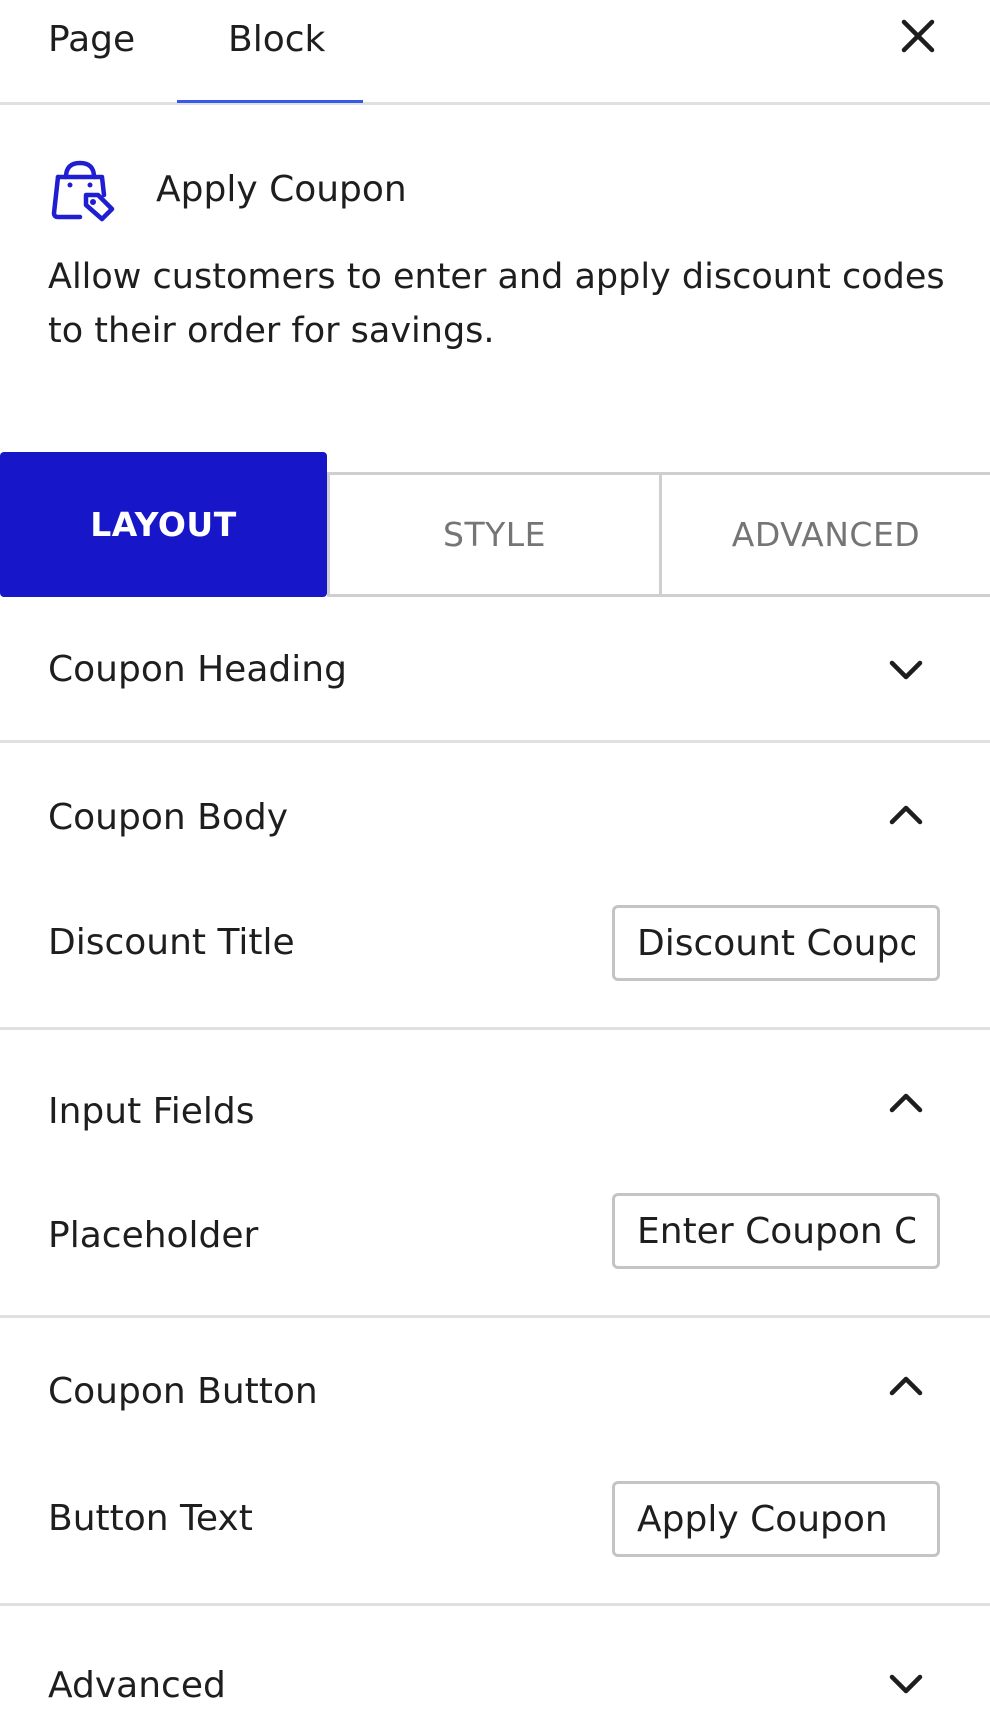 This screenshot has width=990, height=1716. What do you see at coordinates (495, 1661) in the screenshot?
I see `panel-advanced: Advanced` at bounding box center [495, 1661].